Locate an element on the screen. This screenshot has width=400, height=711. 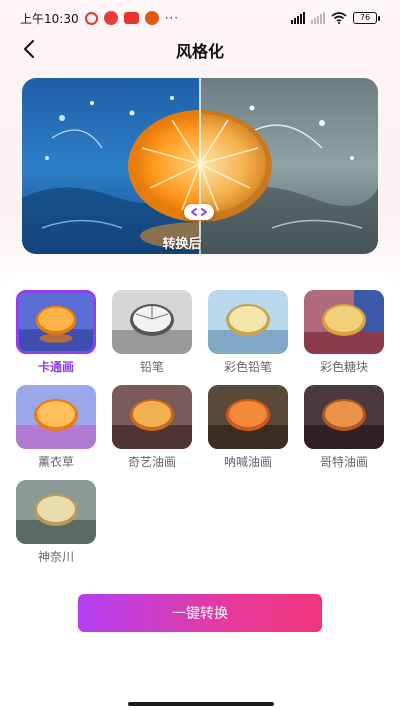
style-label-scream-oil: 呐喊油画 is located at coordinates (247, 462).